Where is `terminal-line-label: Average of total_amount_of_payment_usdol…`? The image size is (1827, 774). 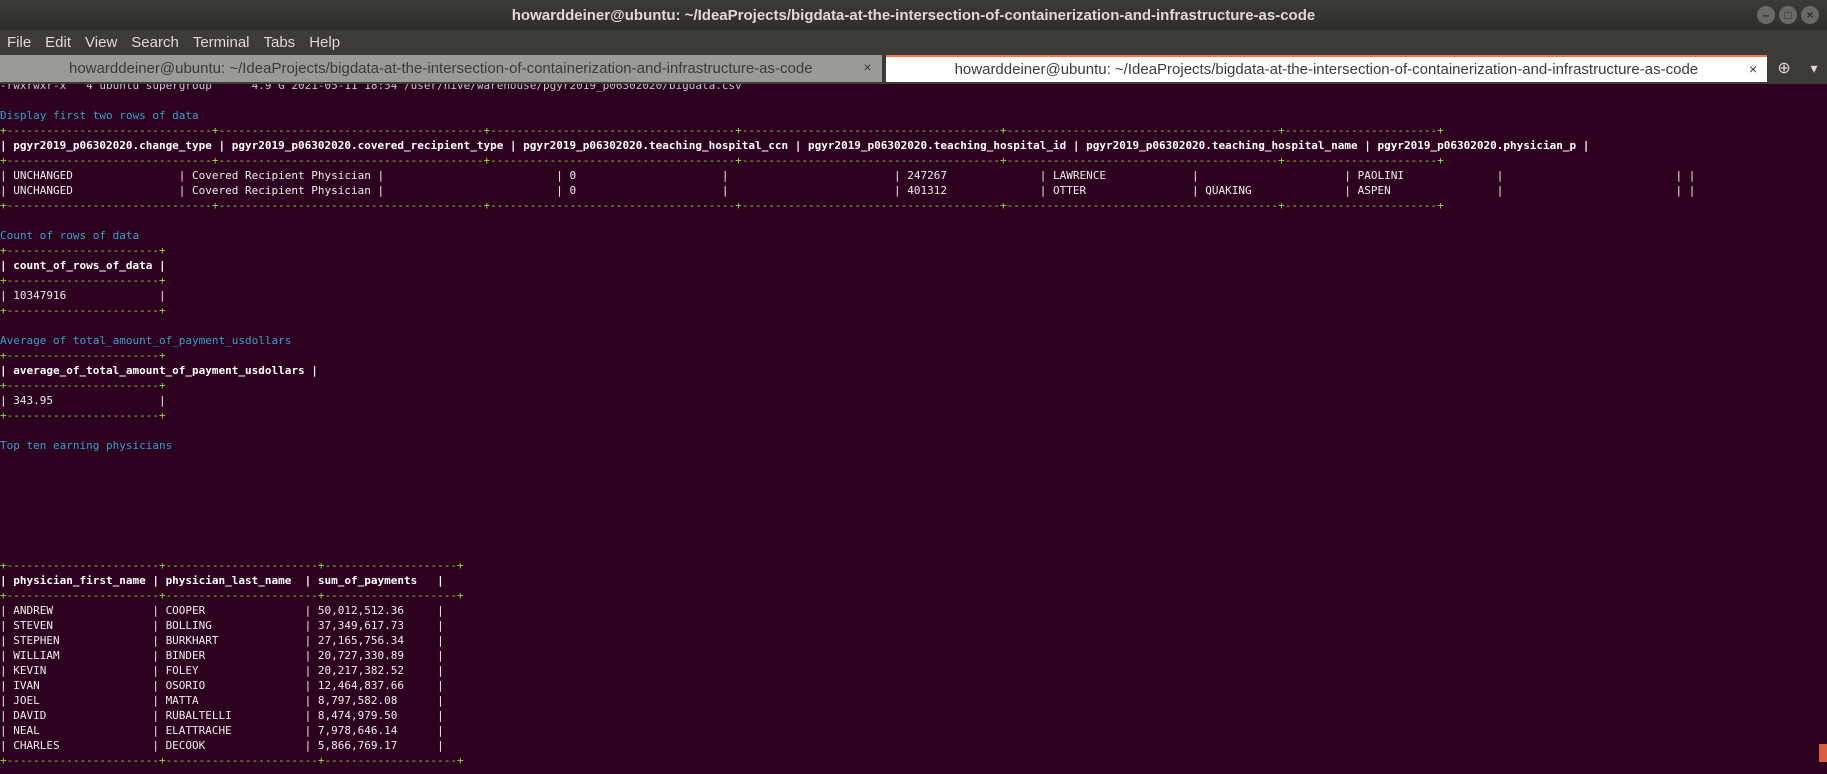 terminal-line-label: Average of total_amount_of_payment_usdol… is located at coordinates (146, 340).